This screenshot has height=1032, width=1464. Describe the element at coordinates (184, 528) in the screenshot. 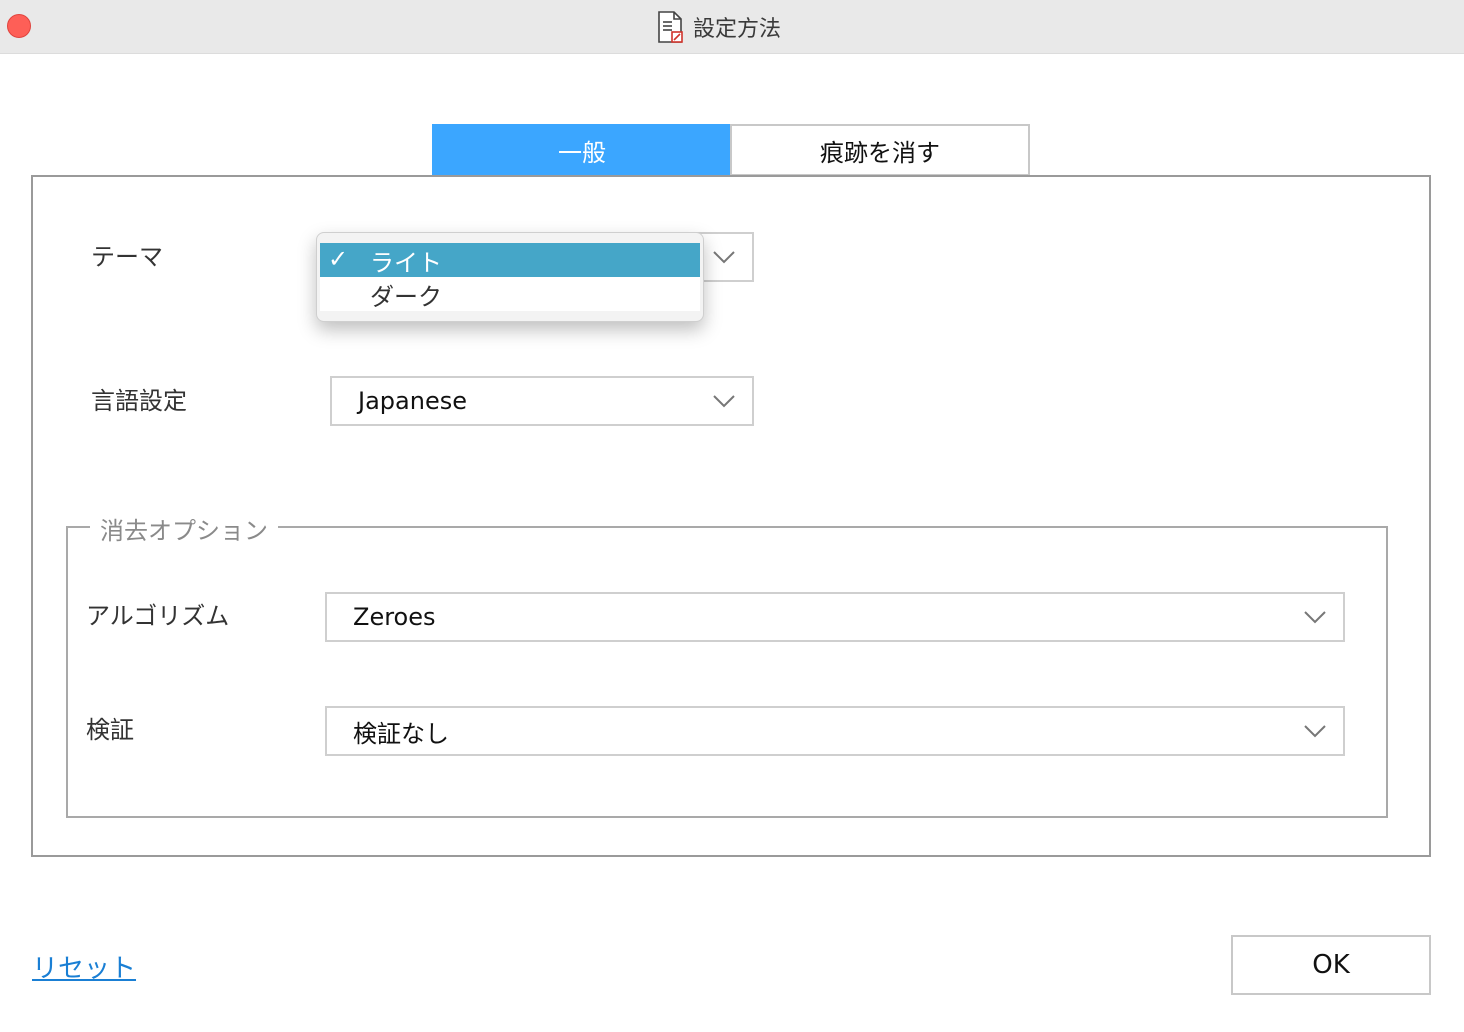

I see `erase-options-legend: 消去オプション` at that location.